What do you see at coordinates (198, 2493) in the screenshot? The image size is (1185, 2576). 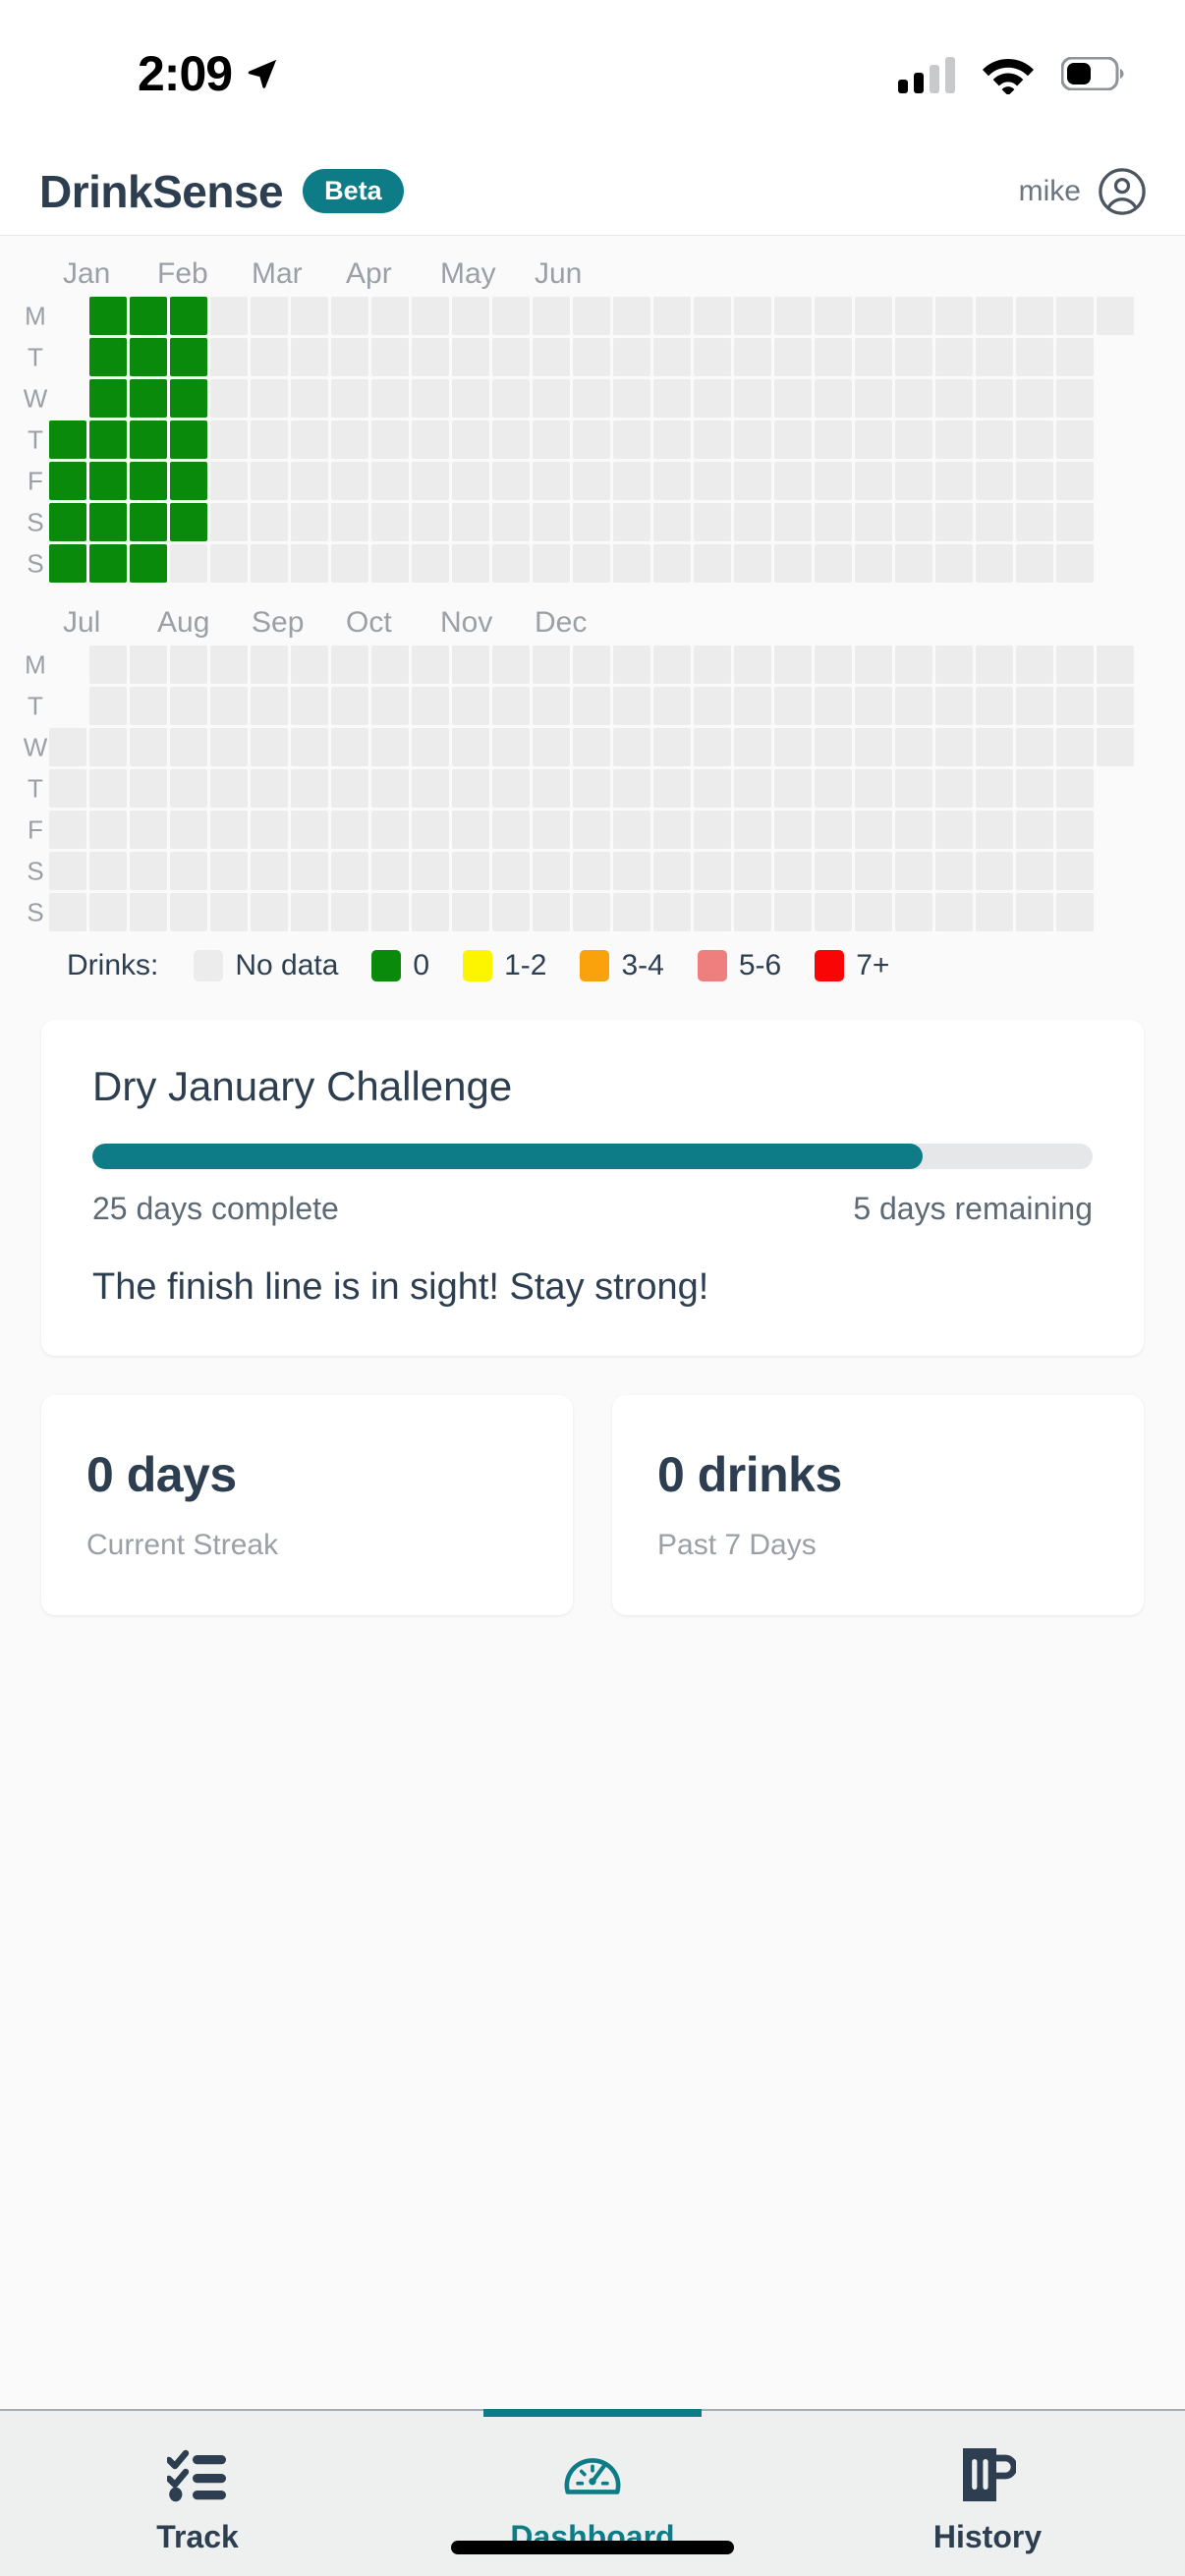 I see `nav-item-track: Track` at bounding box center [198, 2493].